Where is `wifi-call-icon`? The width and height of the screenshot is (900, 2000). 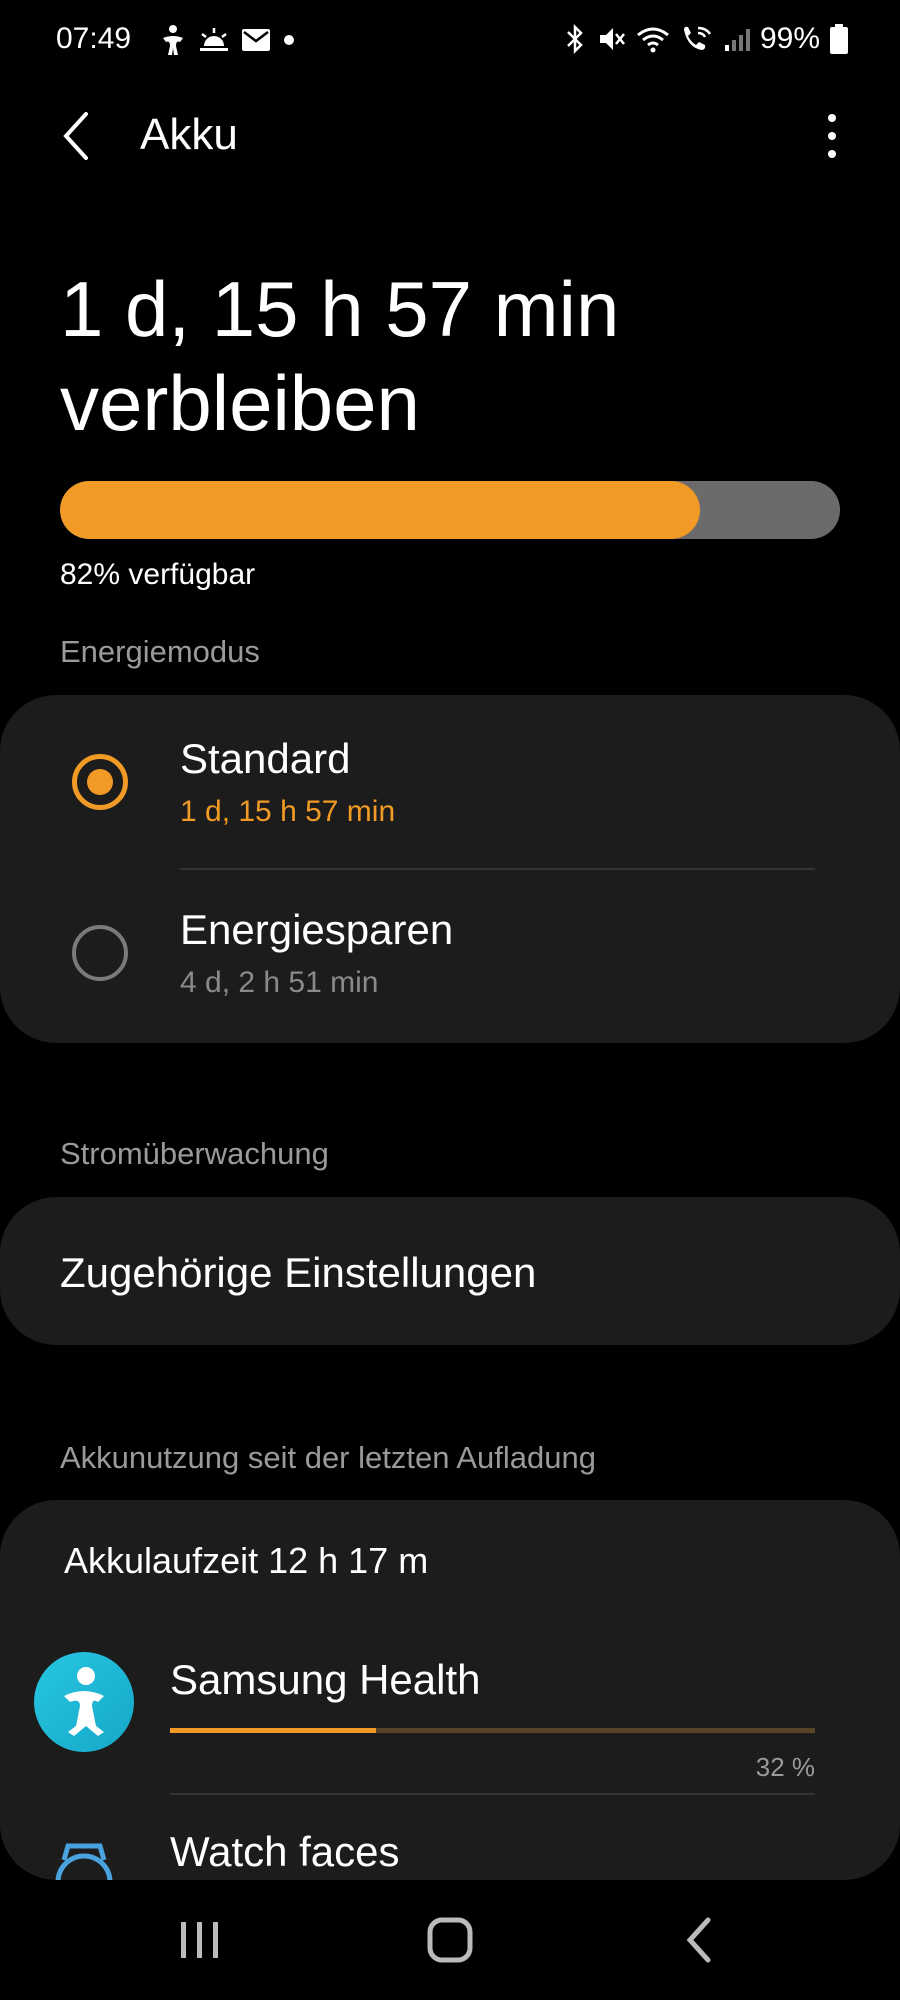 wifi-call-icon is located at coordinates (697, 39).